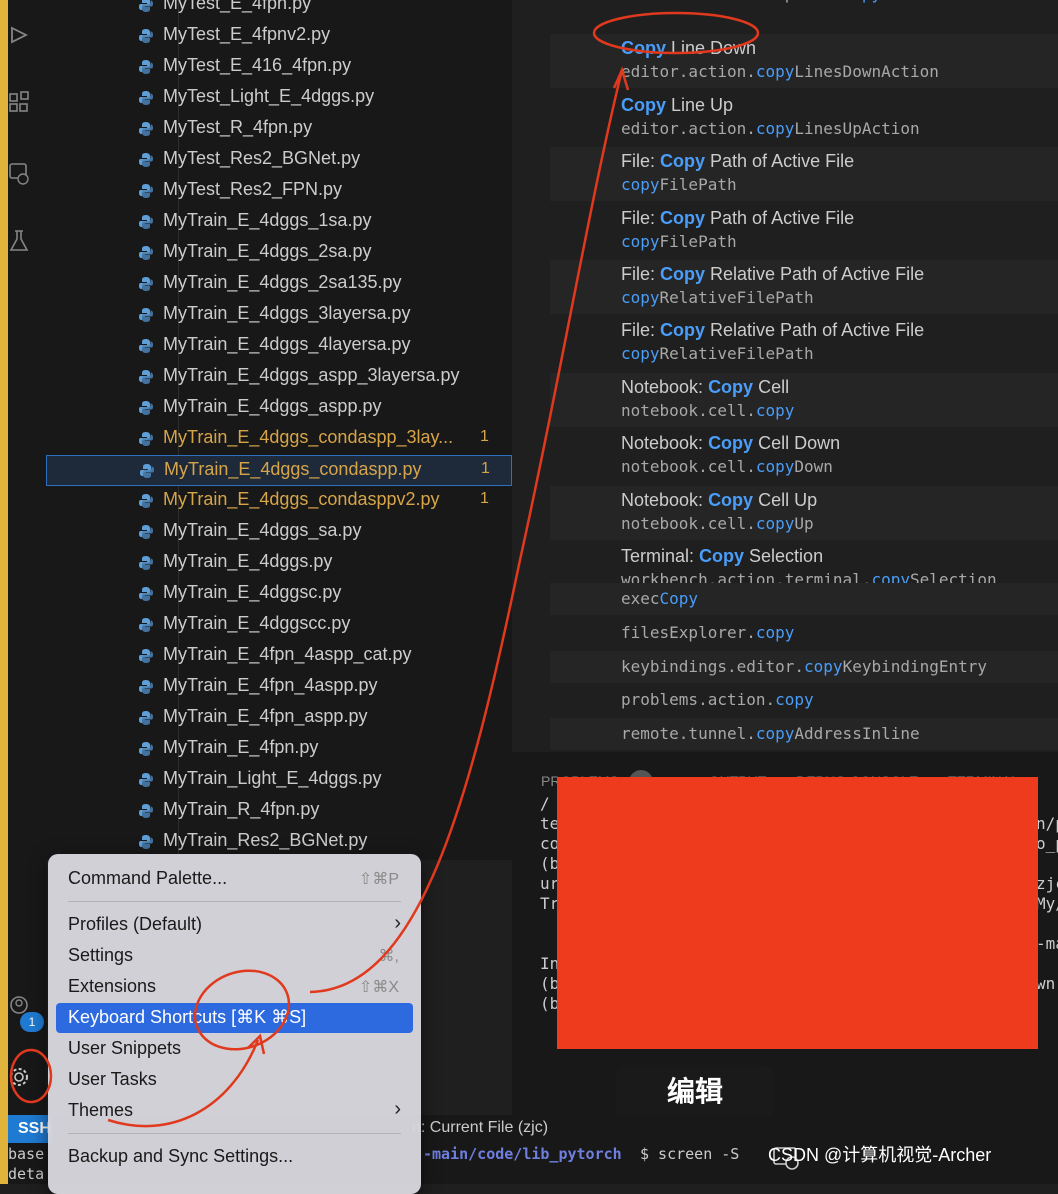 The width and height of the screenshot is (1058, 1194). Describe the element at coordinates (279, 811) in the screenshot. I see `file-item: MyTrain_R_4fpn.py` at that location.